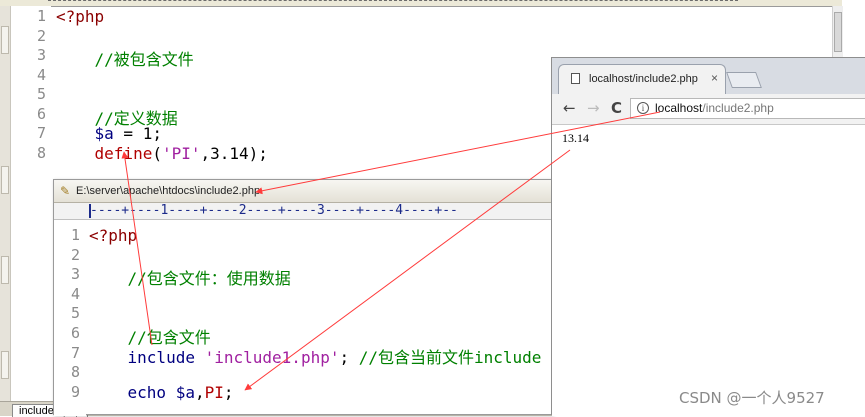  Describe the element at coordinates (5, 203) in the screenshot. I see `editor-left-panel` at that location.